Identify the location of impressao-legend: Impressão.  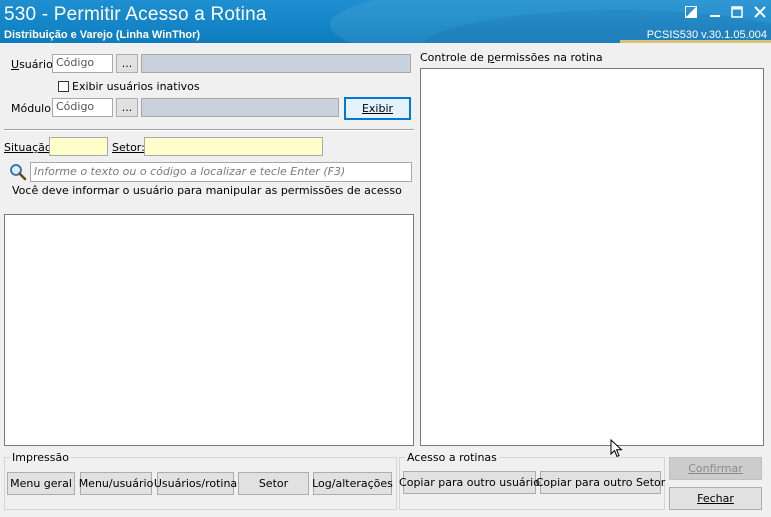
(40, 457).